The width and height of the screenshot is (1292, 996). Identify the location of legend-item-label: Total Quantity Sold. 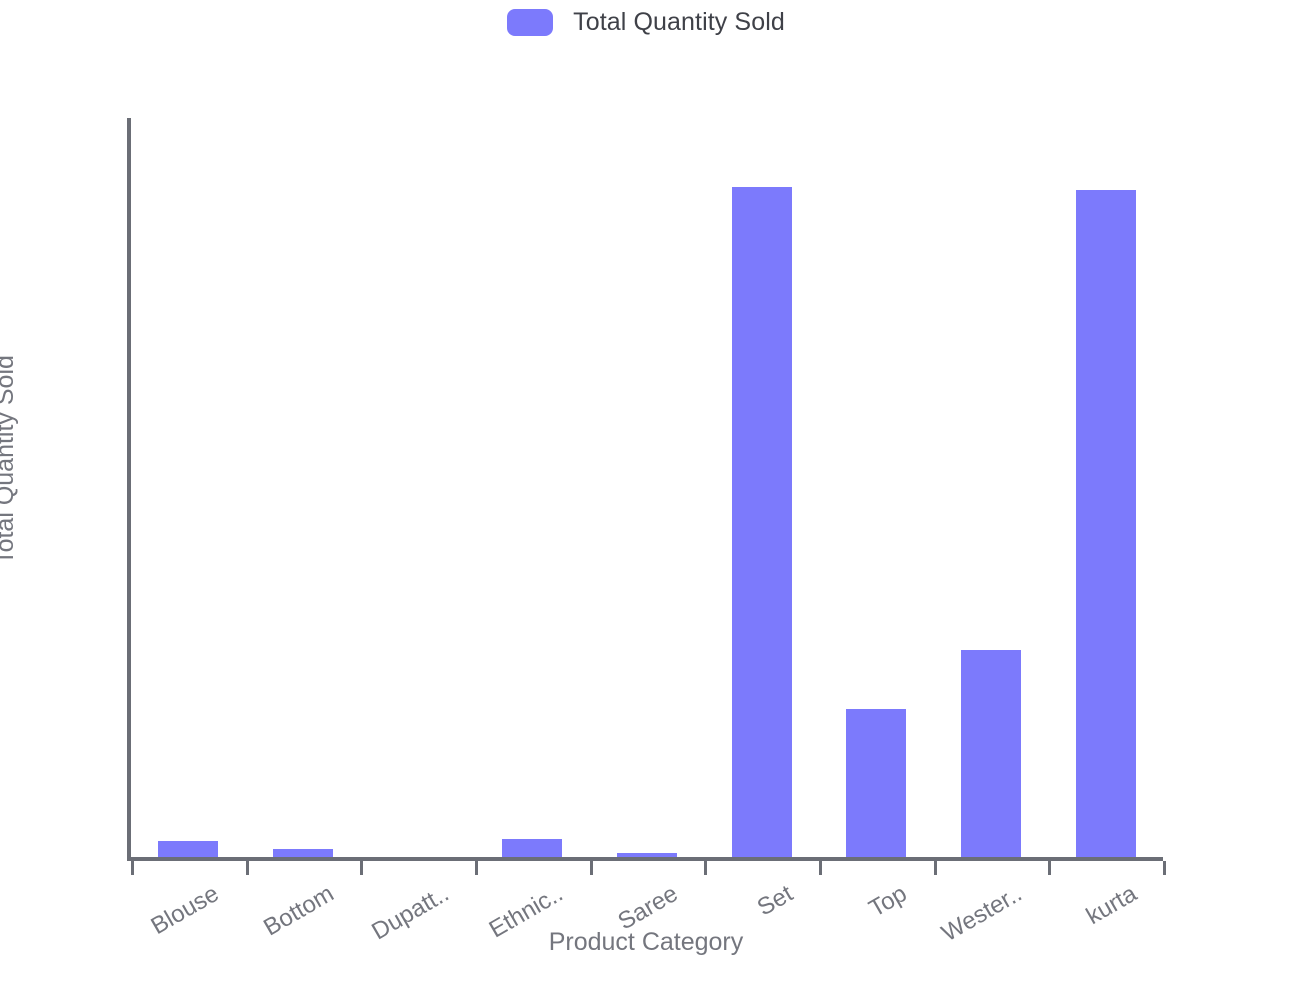
(679, 22).